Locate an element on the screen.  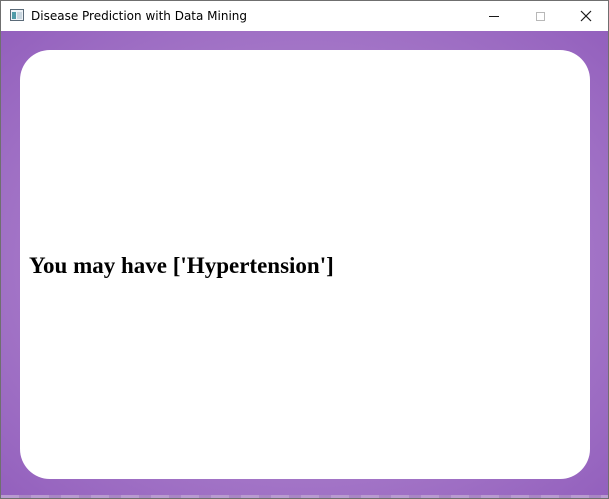
minimize-icon is located at coordinates (494, 16).